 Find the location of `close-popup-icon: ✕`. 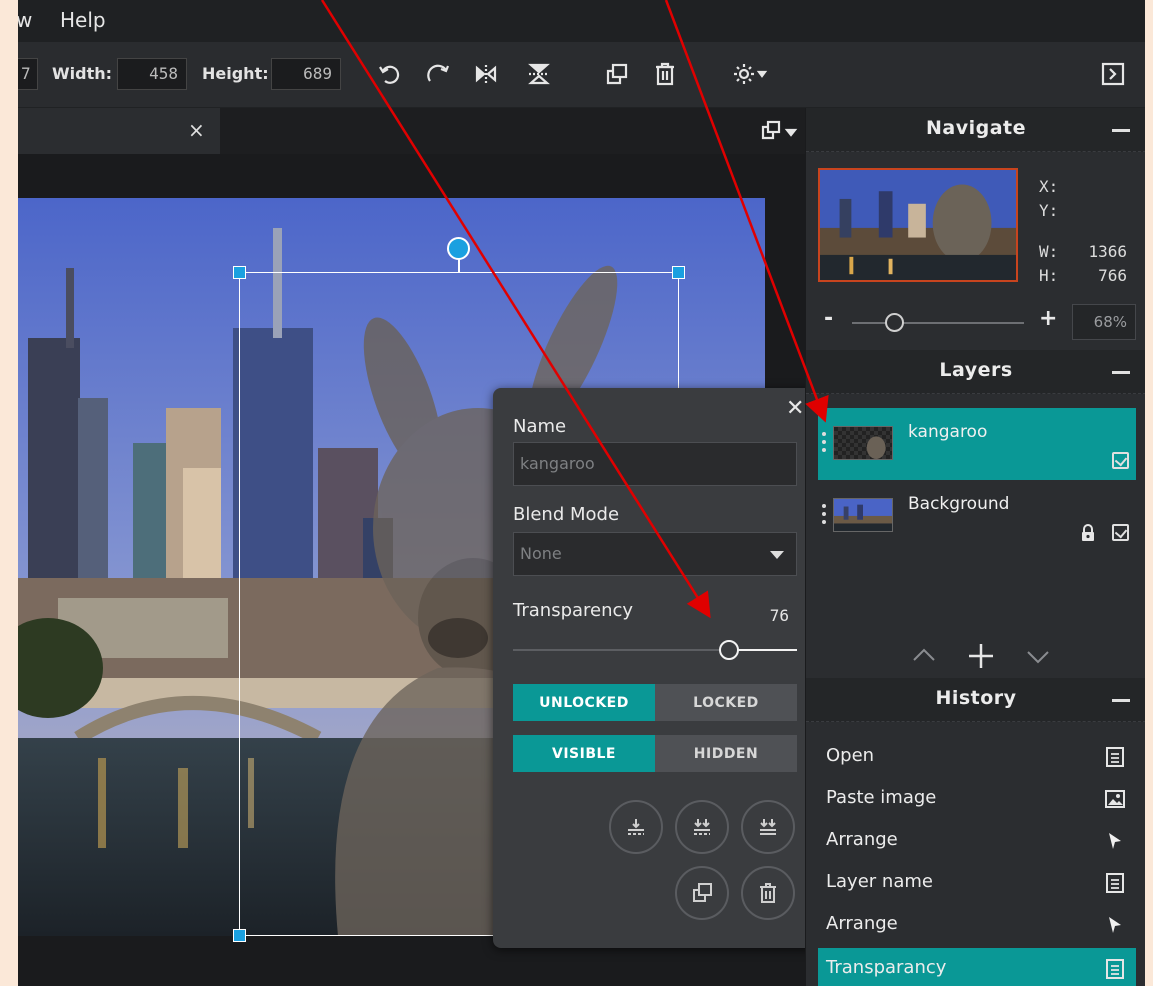

close-popup-icon: ✕ is located at coordinates (795, 408).